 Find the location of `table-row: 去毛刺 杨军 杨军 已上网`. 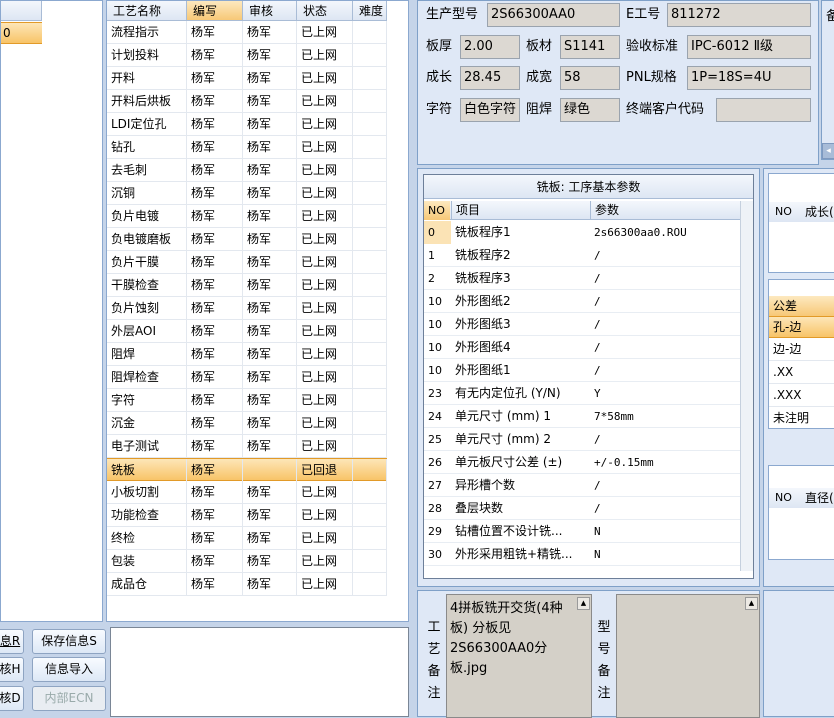

table-row: 去毛刺 杨军 杨军 已上网 is located at coordinates (247, 170).